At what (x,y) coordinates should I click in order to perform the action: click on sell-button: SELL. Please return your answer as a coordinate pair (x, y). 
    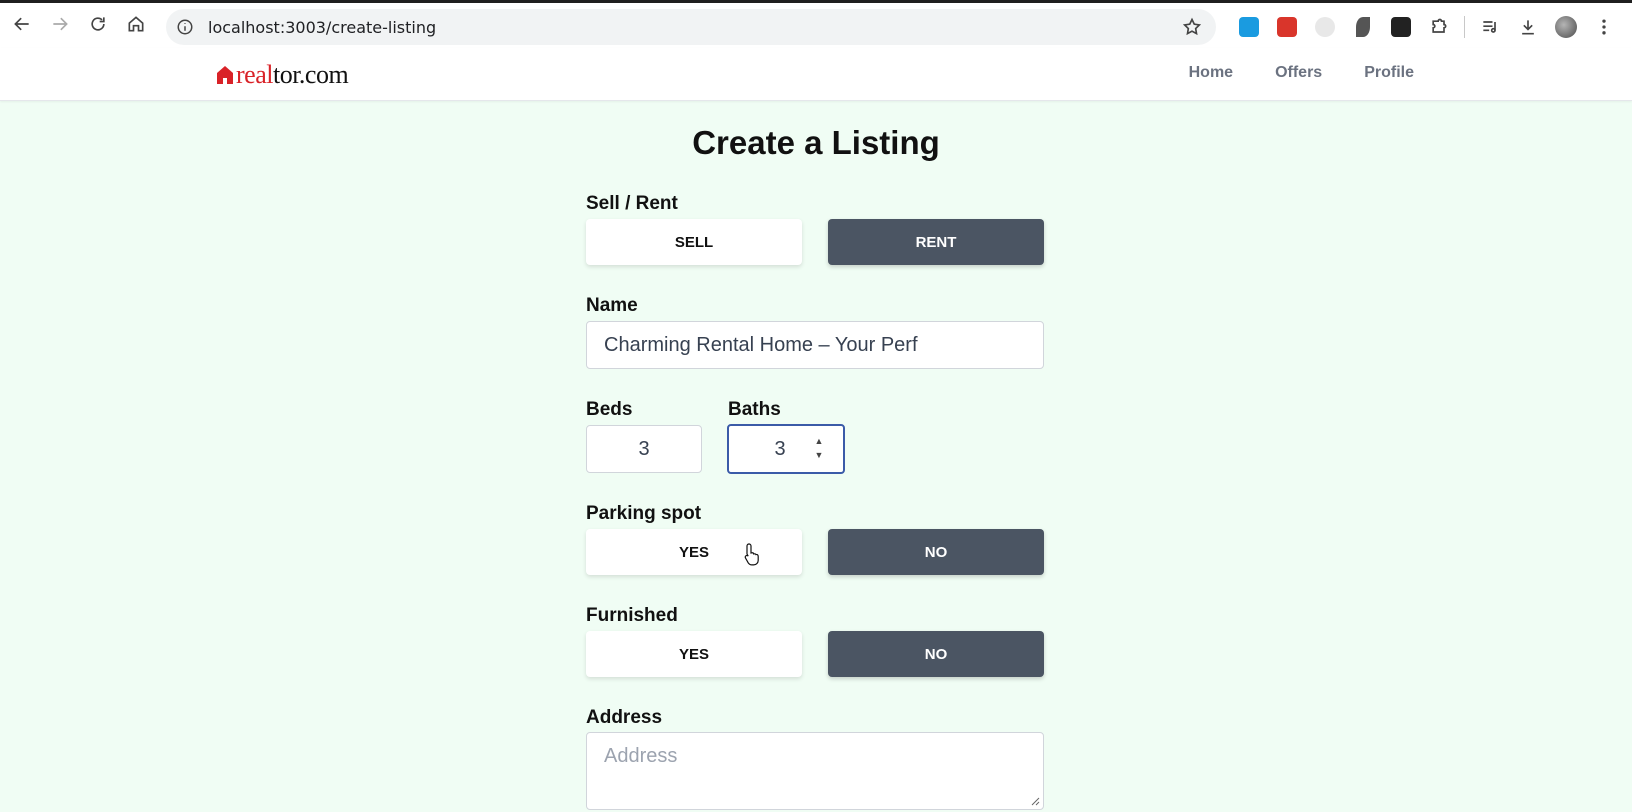
    Looking at the image, I should click on (694, 242).